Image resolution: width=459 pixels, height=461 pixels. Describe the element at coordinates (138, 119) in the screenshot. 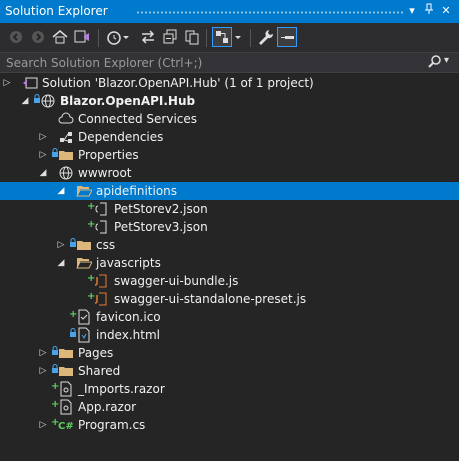

I see `tree-item-label: Connected Services` at that location.